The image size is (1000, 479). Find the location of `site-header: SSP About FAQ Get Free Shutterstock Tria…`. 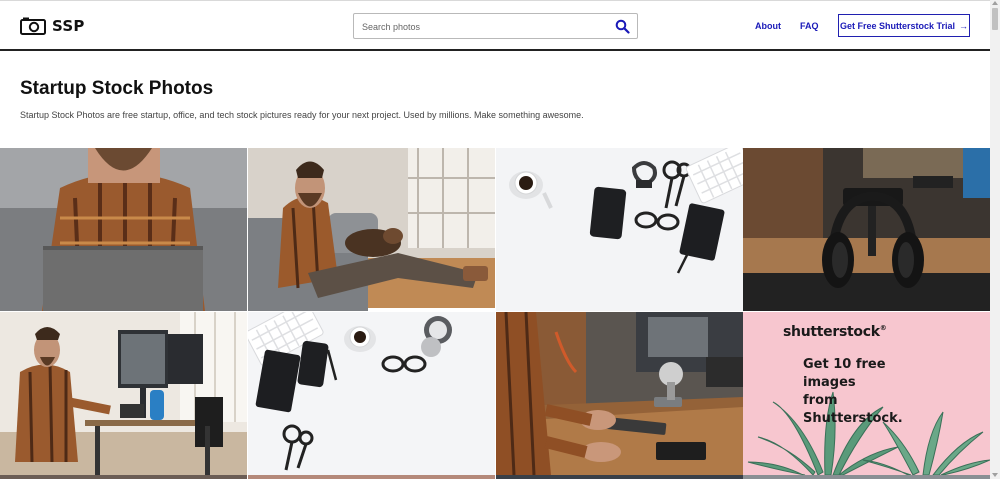

site-header: SSP About FAQ Get Free Shutterstock Tria… is located at coordinates (495, 26).